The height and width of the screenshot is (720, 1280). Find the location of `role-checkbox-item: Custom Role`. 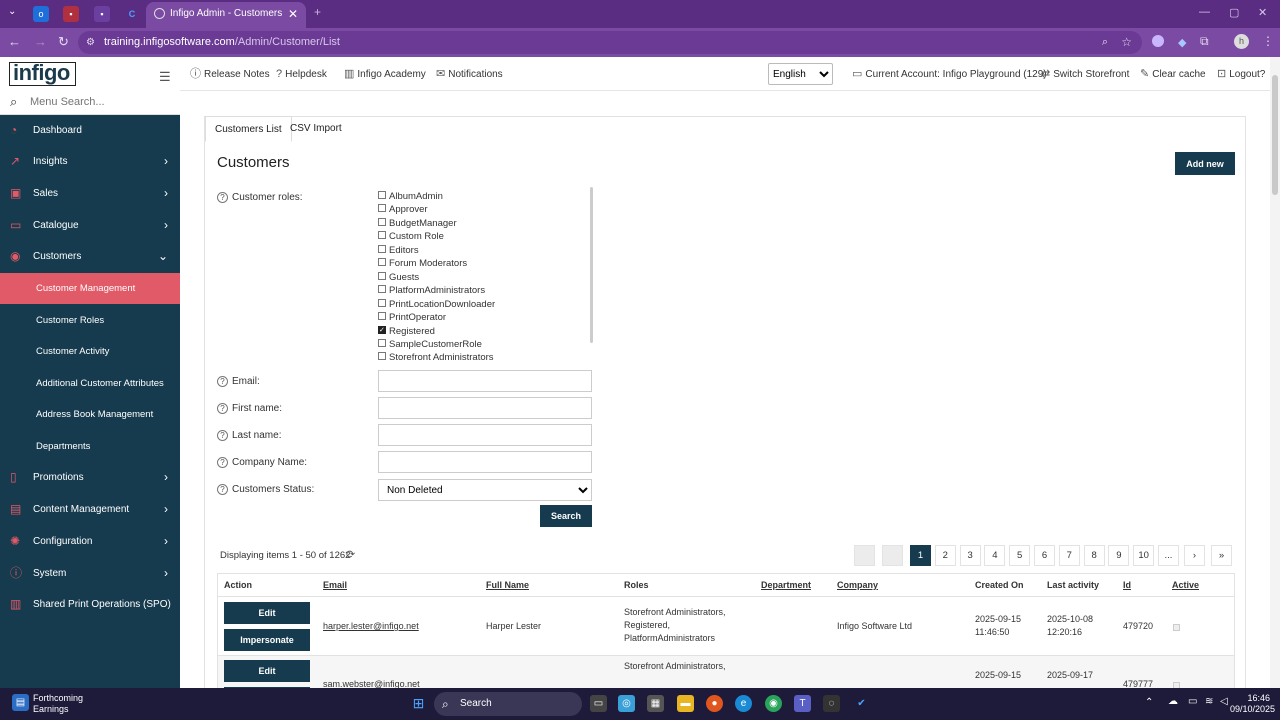

role-checkbox-item: Custom Role is located at coordinates (411, 236).